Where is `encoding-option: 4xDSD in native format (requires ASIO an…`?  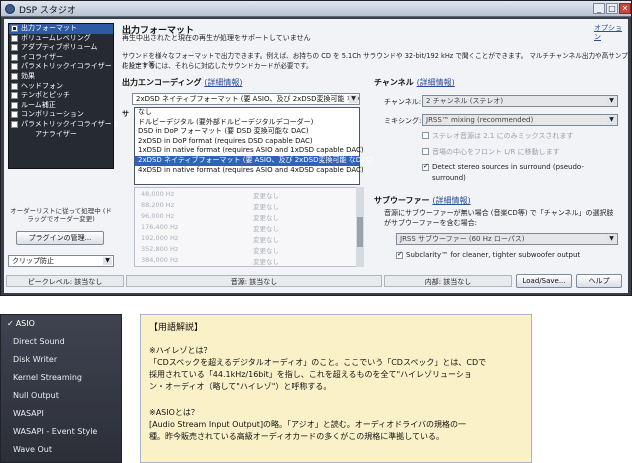
encoding-option: 4xDSD in native format (requires ASIO an… is located at coordinates (249, 171).